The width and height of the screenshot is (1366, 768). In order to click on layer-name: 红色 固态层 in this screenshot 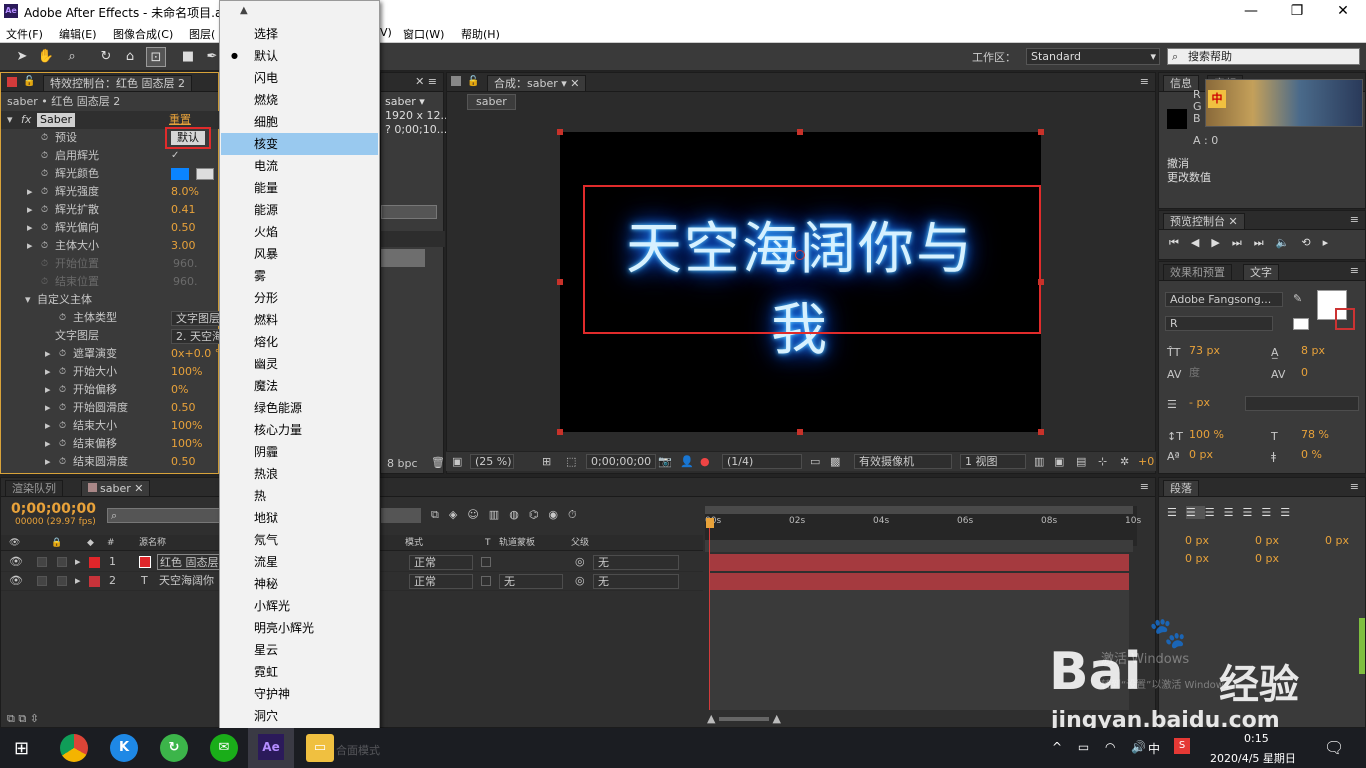, I will do `click(189, 562)`.